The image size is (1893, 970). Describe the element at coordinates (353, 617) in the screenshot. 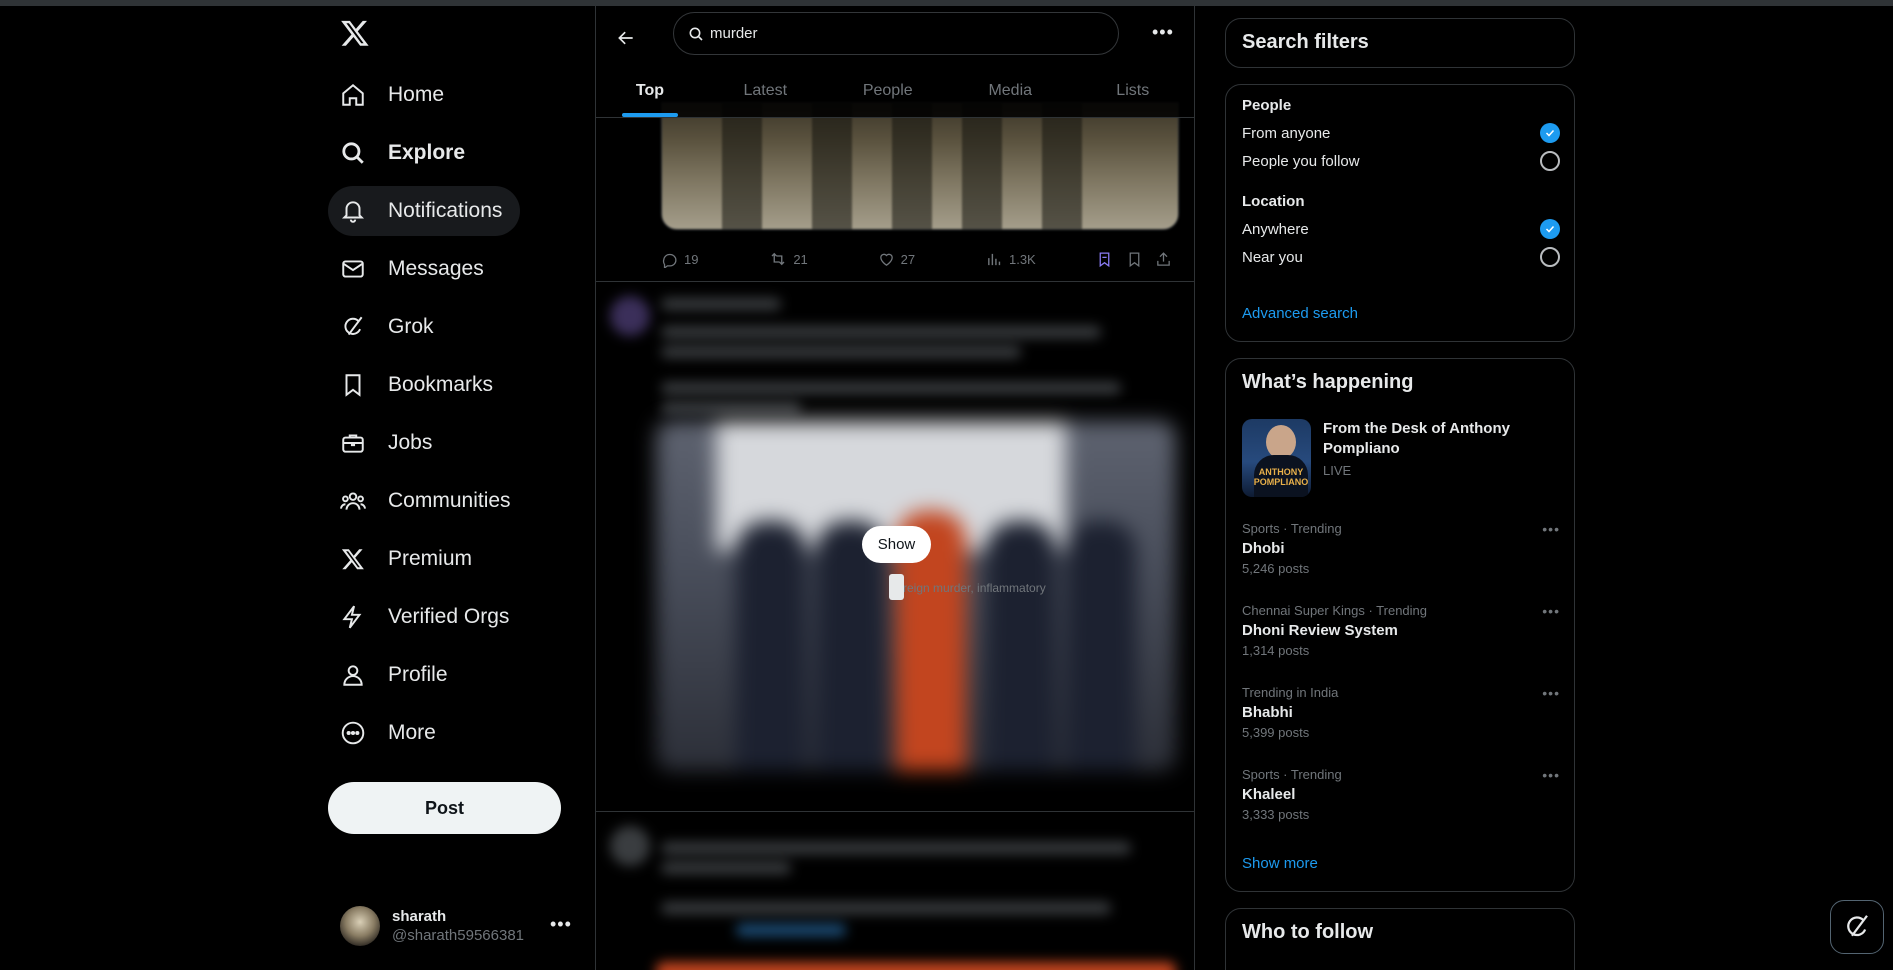

I see `lightning-icon` at that location.